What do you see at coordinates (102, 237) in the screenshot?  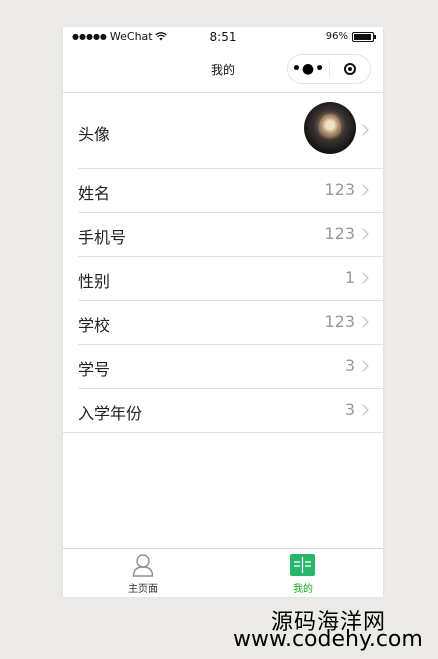 I see `row-label: 手机号` at bounding box center [102, 237].